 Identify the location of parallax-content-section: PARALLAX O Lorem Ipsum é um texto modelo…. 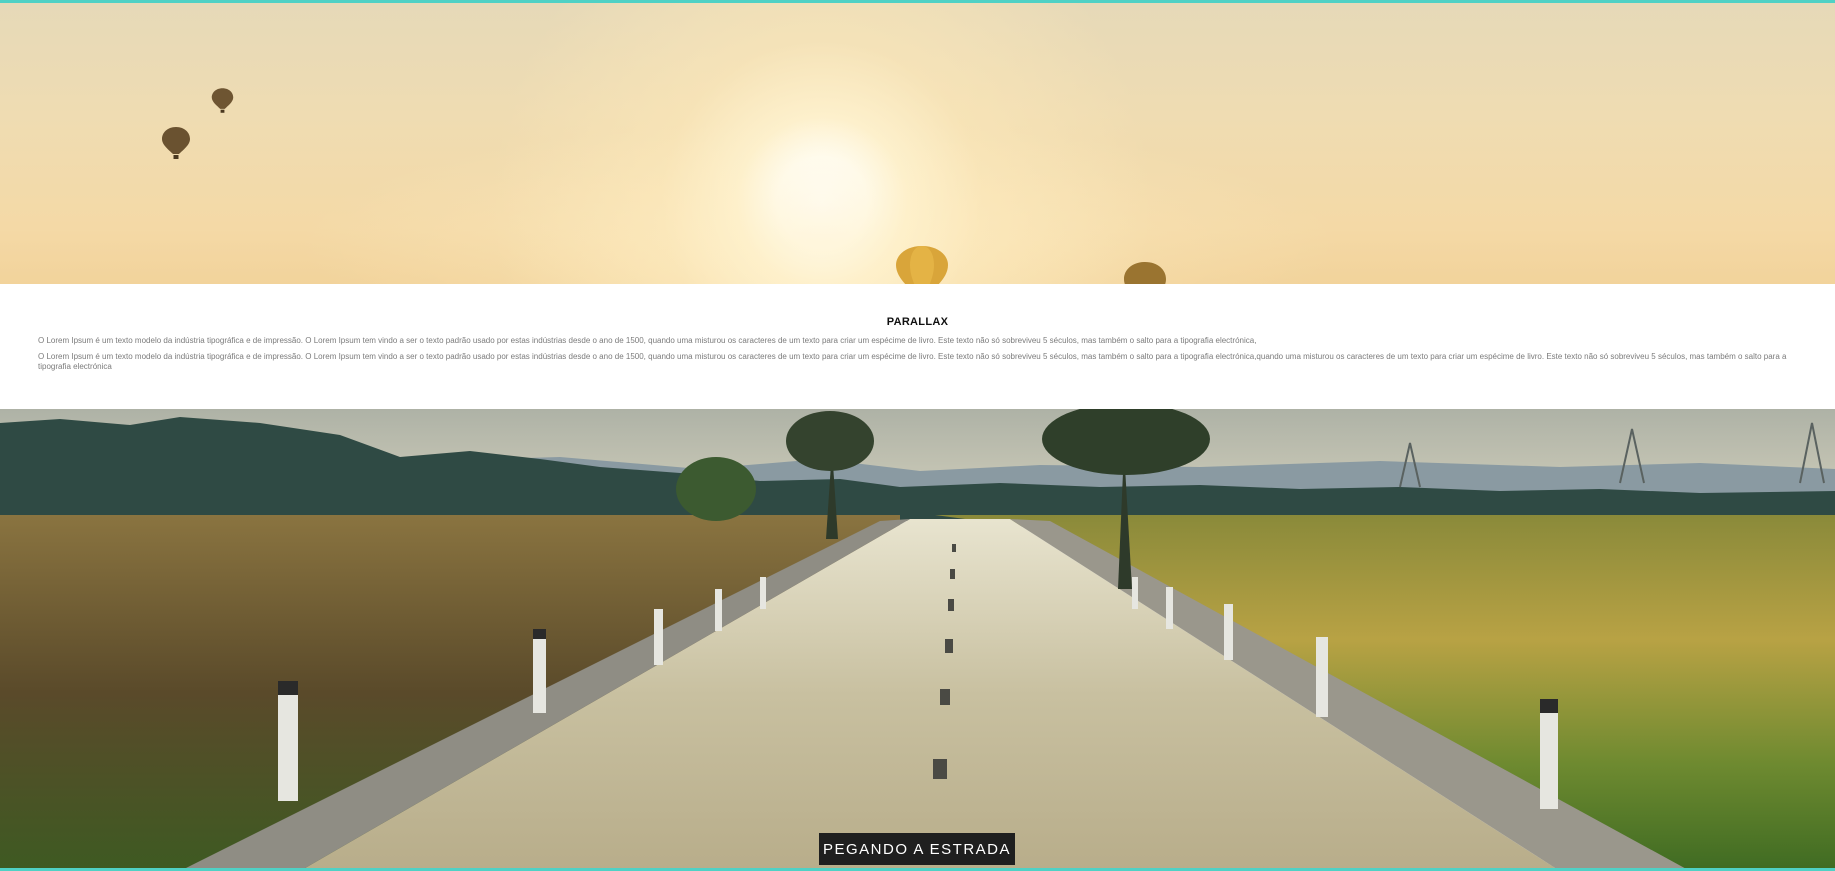
(917, 346).